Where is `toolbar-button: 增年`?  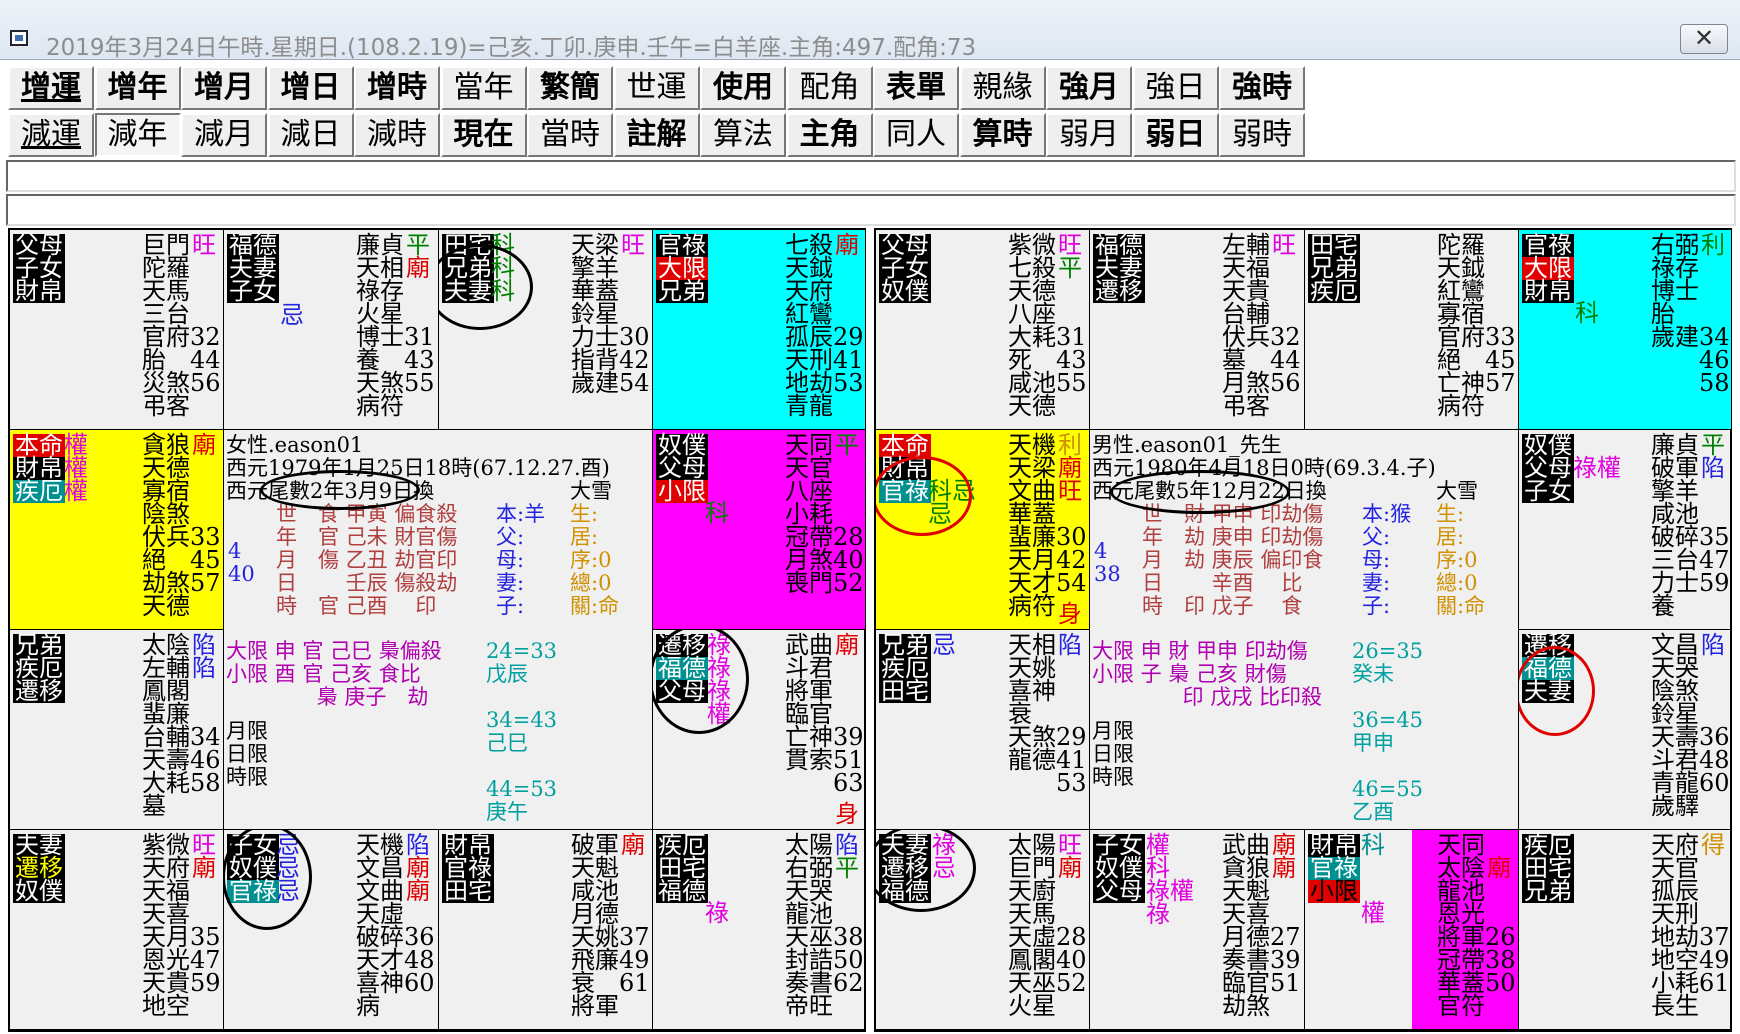 toolbar-button: 增年 is located at coordinates (137, 88).